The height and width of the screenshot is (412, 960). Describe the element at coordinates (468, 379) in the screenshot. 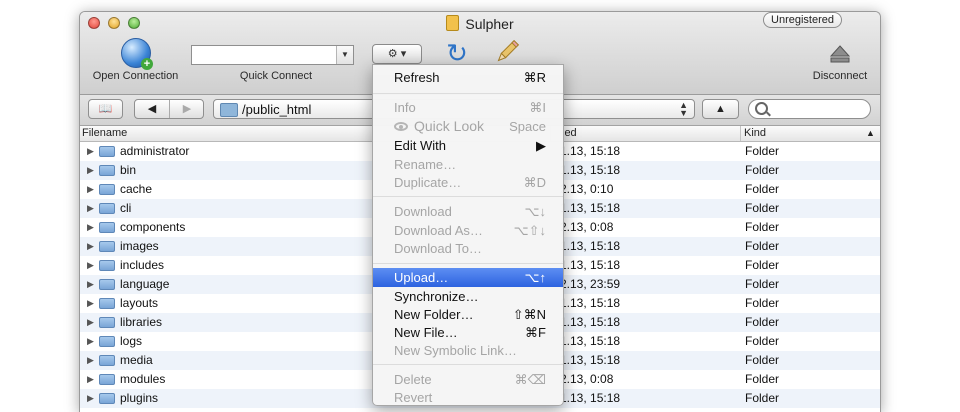

I see `menu-item-delete: Delete ⌘⌫` at that location.